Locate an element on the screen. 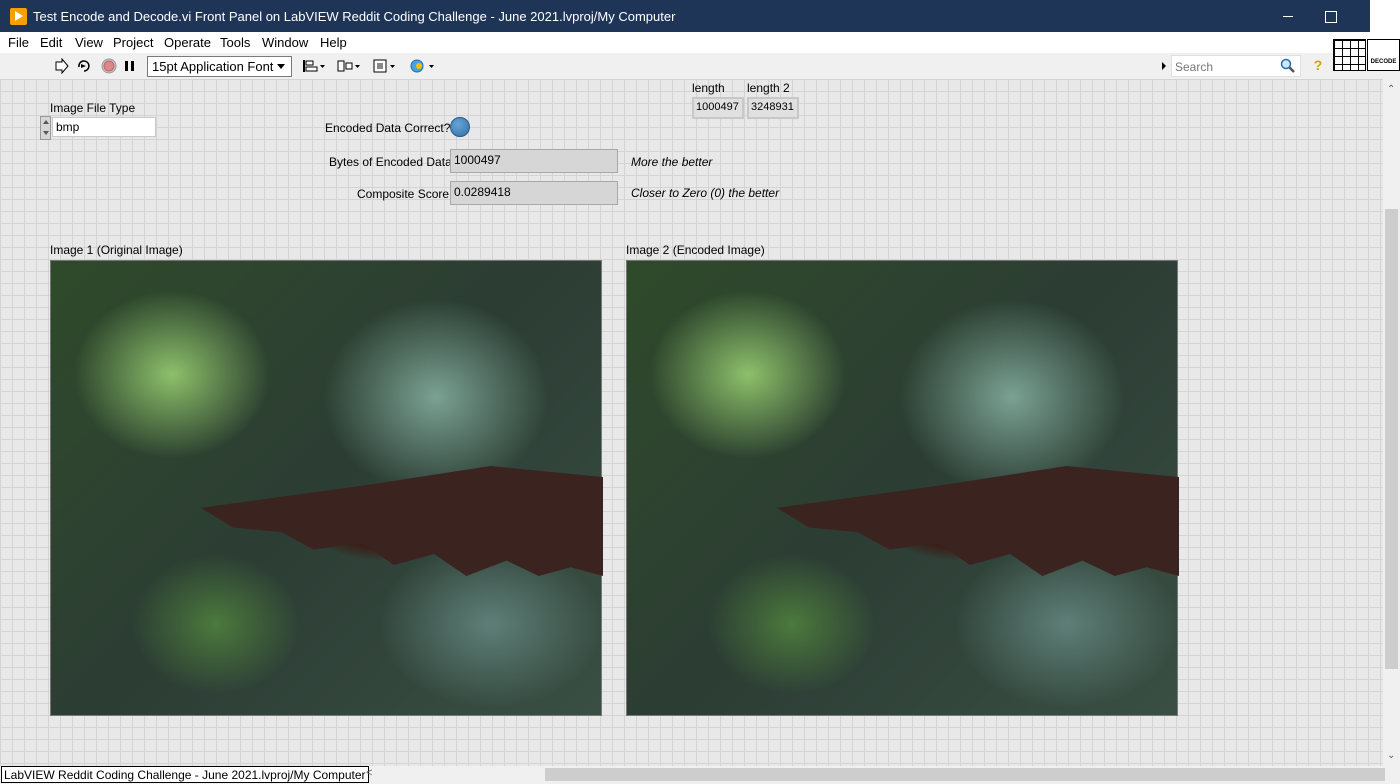 The image size is (1400, 784). image-file-type-label: Image File Type is located at coordinates (93, 108).